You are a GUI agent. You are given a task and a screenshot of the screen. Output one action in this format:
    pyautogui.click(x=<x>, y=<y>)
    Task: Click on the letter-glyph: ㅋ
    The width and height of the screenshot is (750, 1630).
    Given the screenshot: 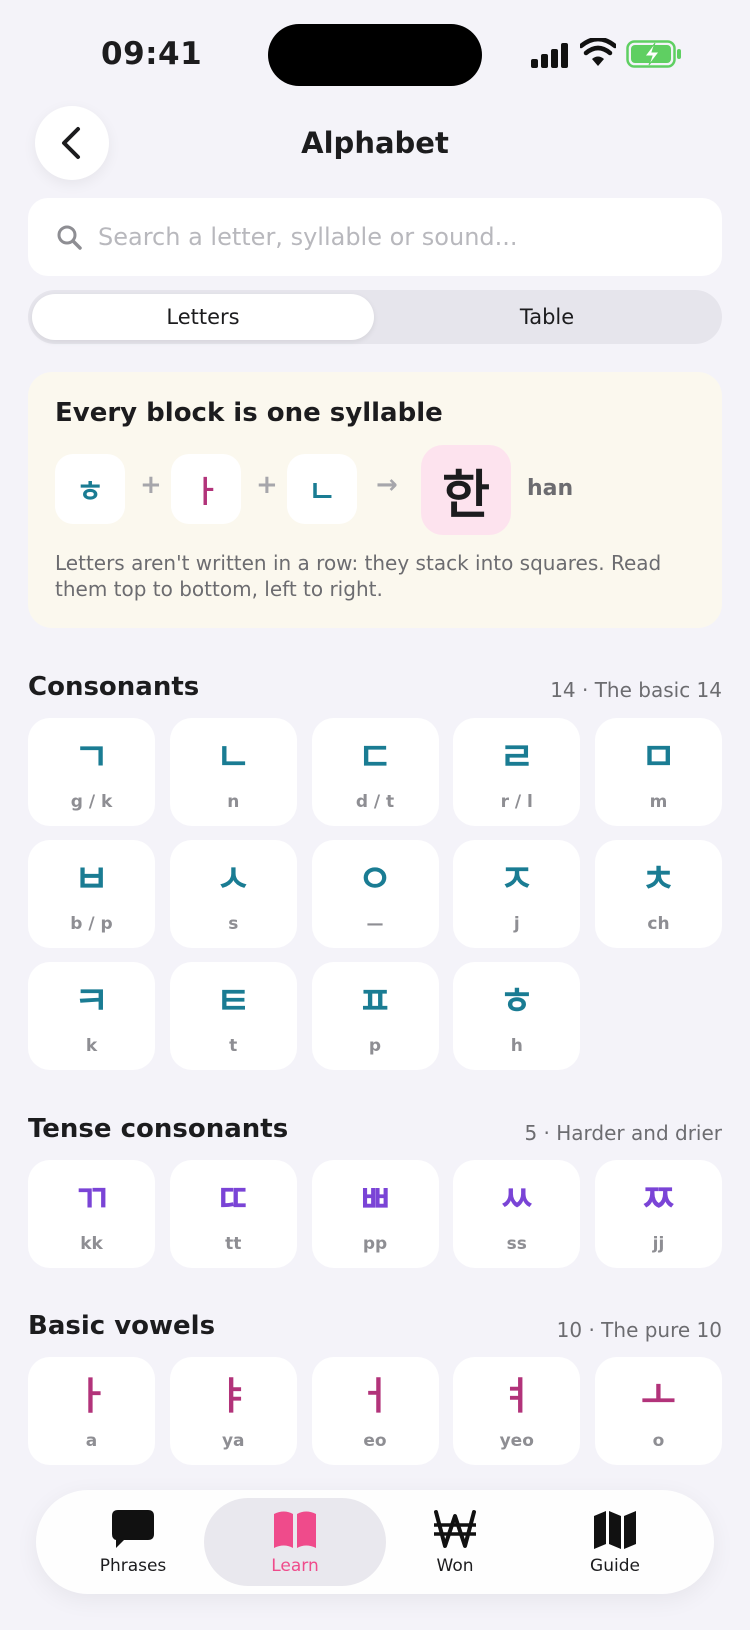 What is the action you would take?
    pyautogui.click(x=91, y=1001)
    